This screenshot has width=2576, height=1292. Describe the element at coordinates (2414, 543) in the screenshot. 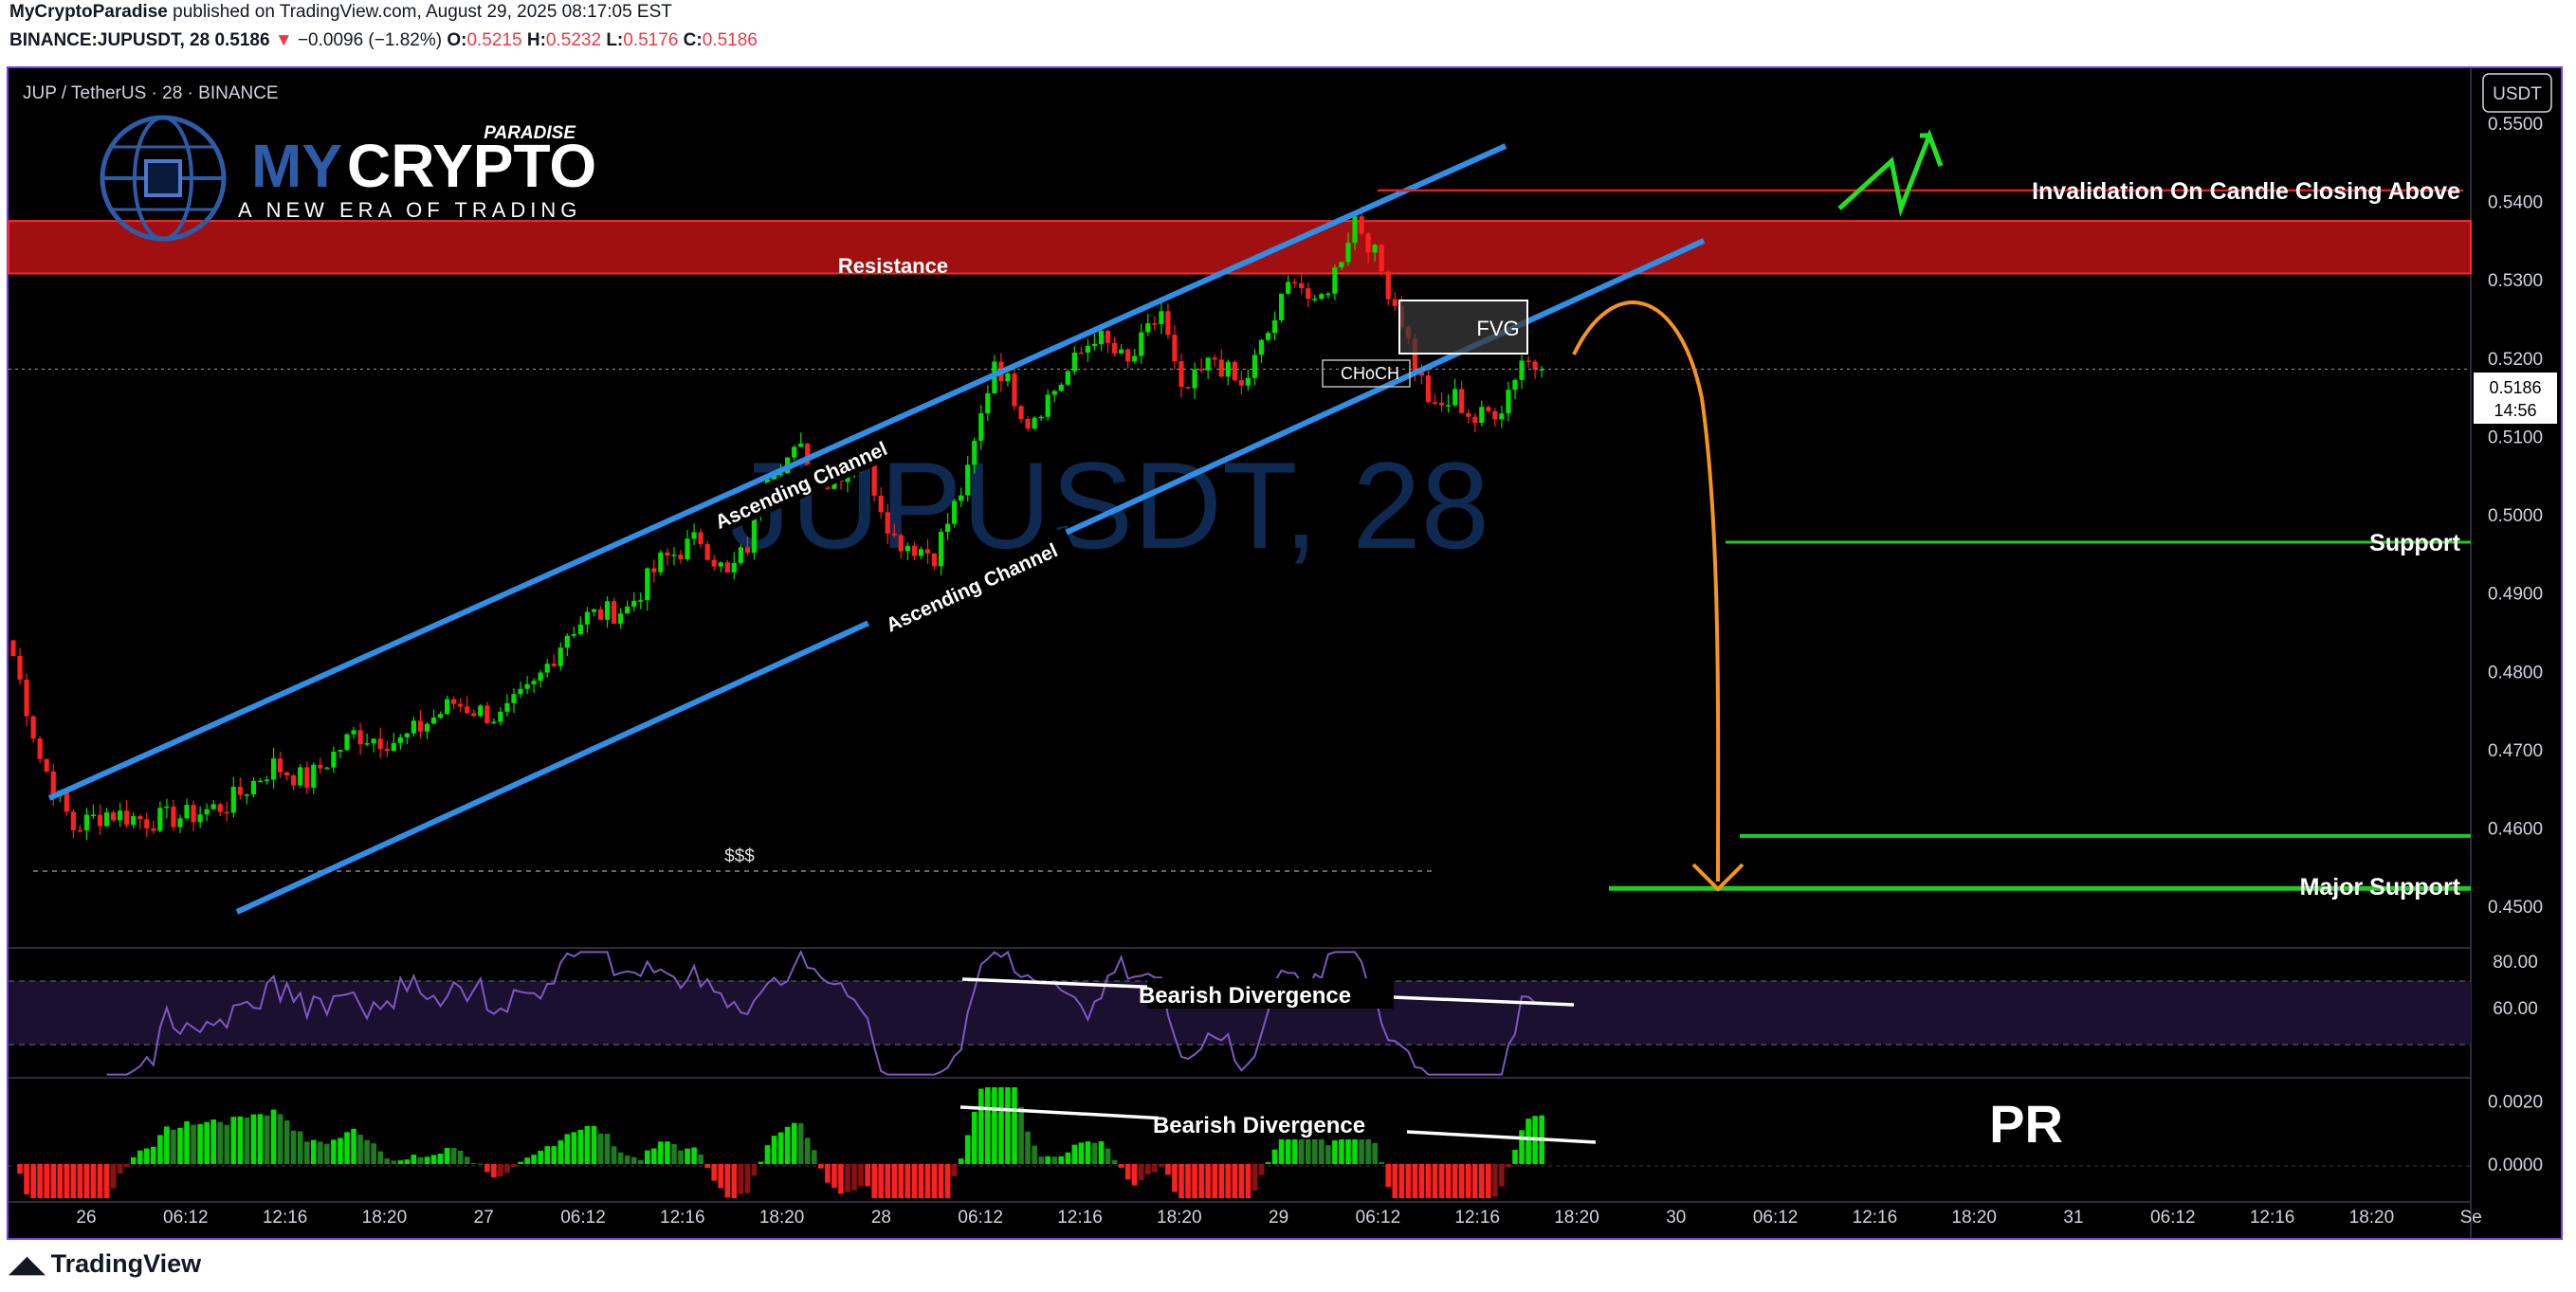

I see `support-label: Support` at that location.